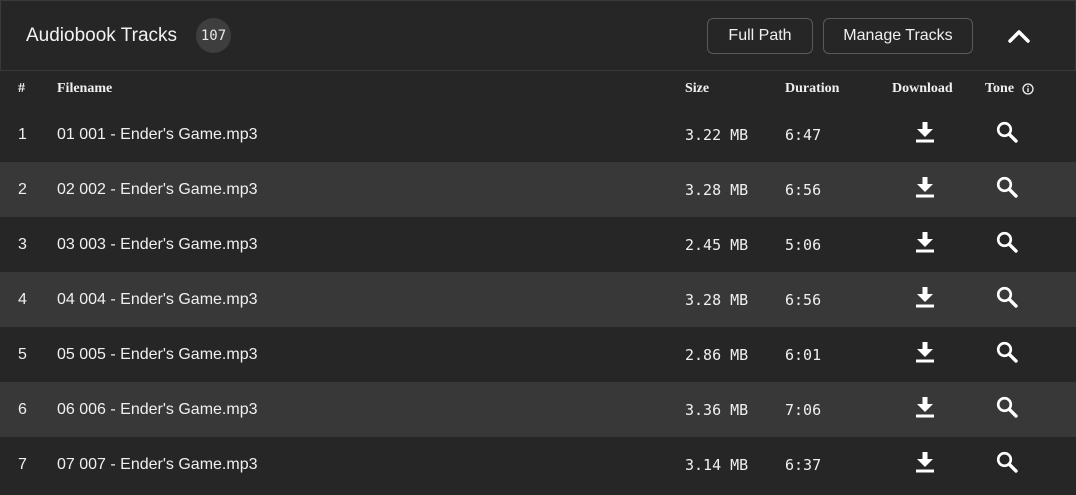 This screenshot has height=495, width=1076. What do you see at coordinates (735, 409) in the screenshot?
I see `track-size: 3.36 MB` at bounding box center [735, 409].